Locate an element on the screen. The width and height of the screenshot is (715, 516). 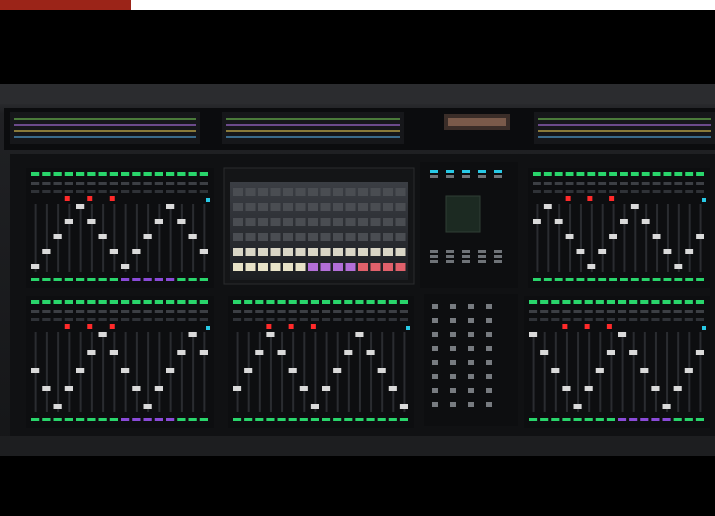
top-accent-bar is located at coordinates (65, 5).